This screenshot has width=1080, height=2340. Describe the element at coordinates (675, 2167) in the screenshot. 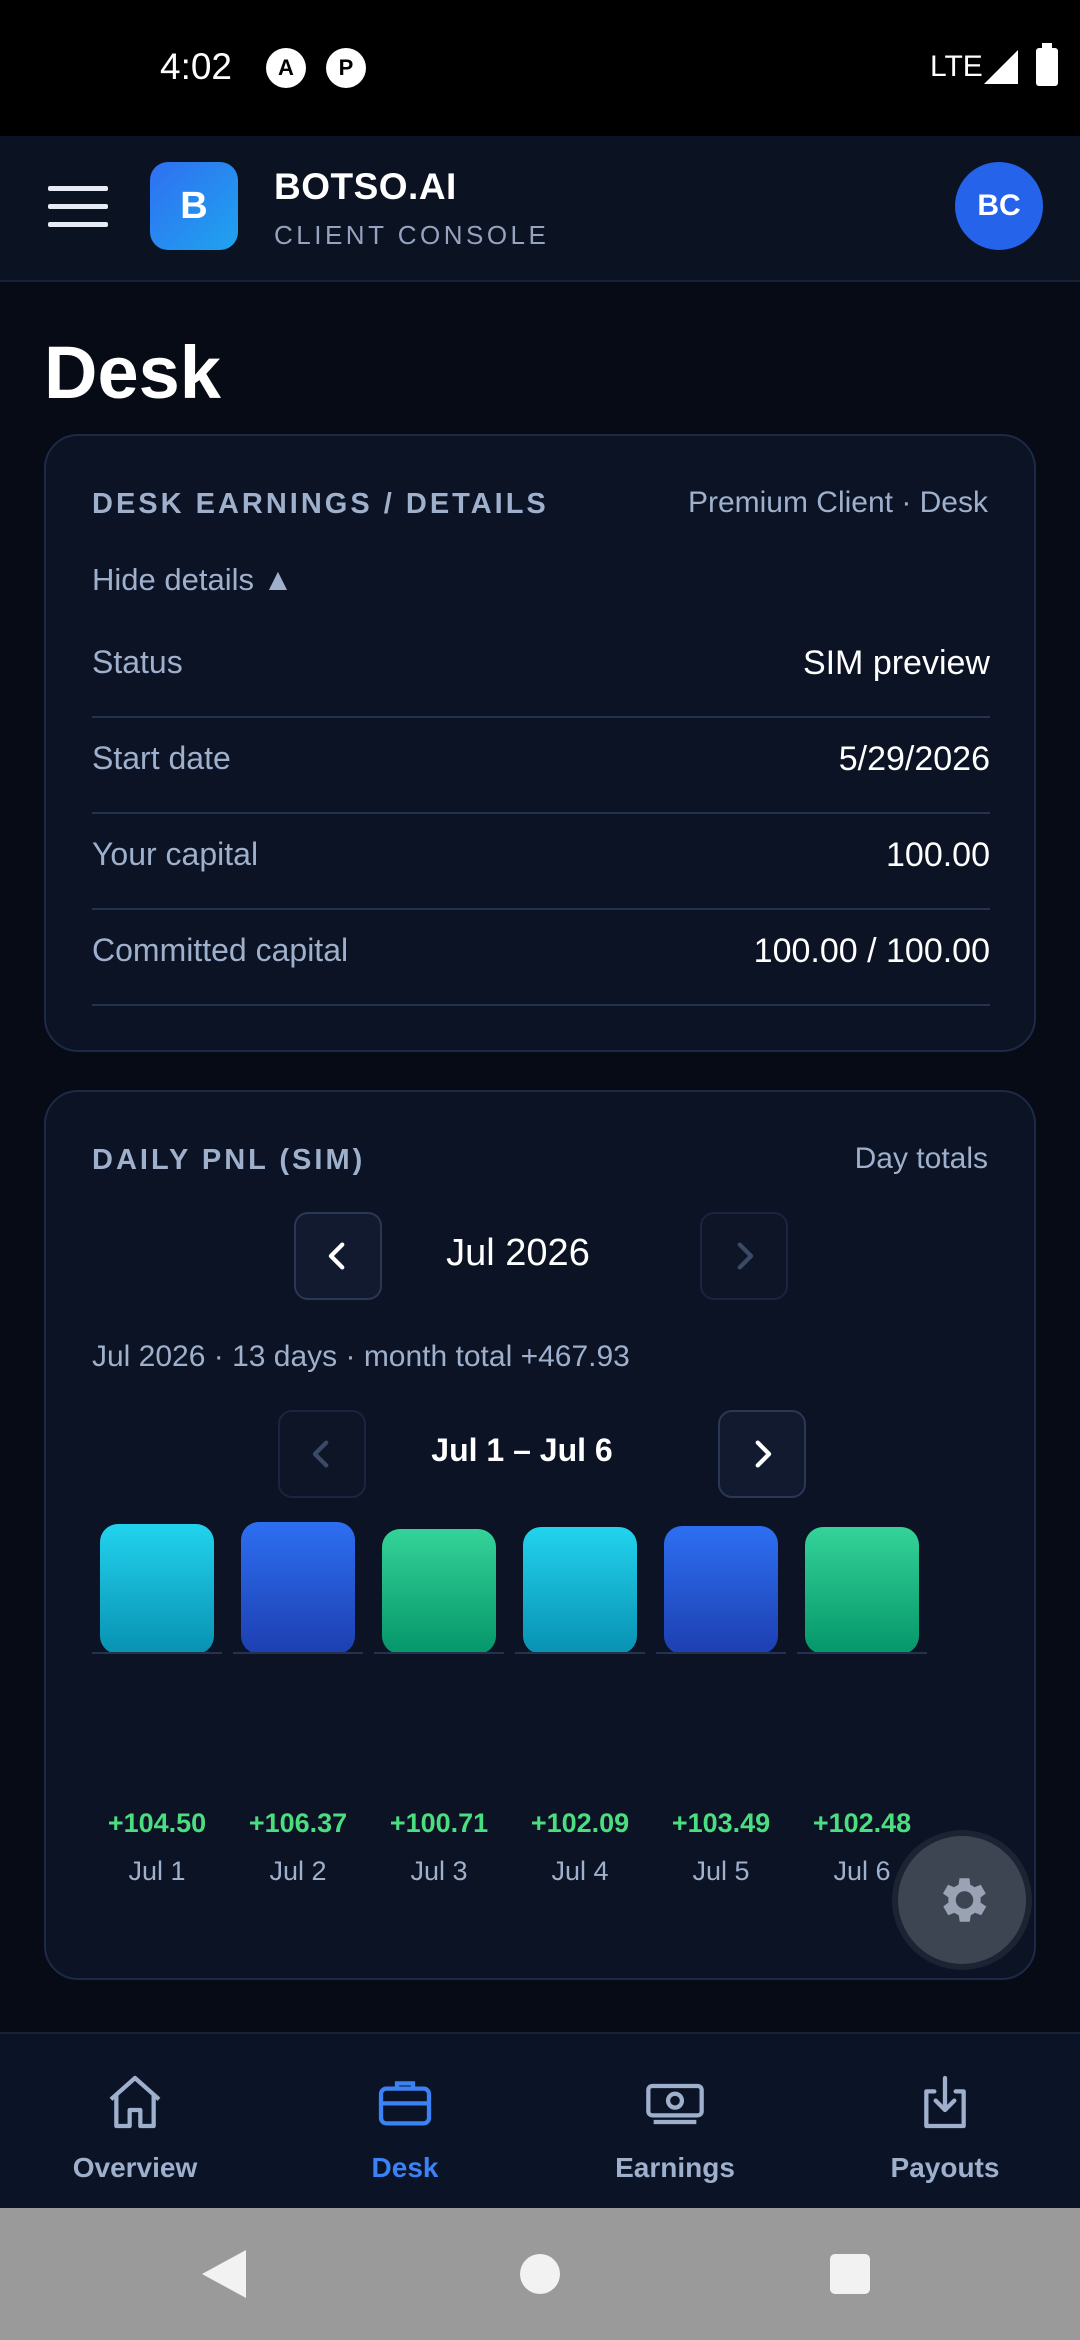

I see `nav-label: Earnings` at that location.